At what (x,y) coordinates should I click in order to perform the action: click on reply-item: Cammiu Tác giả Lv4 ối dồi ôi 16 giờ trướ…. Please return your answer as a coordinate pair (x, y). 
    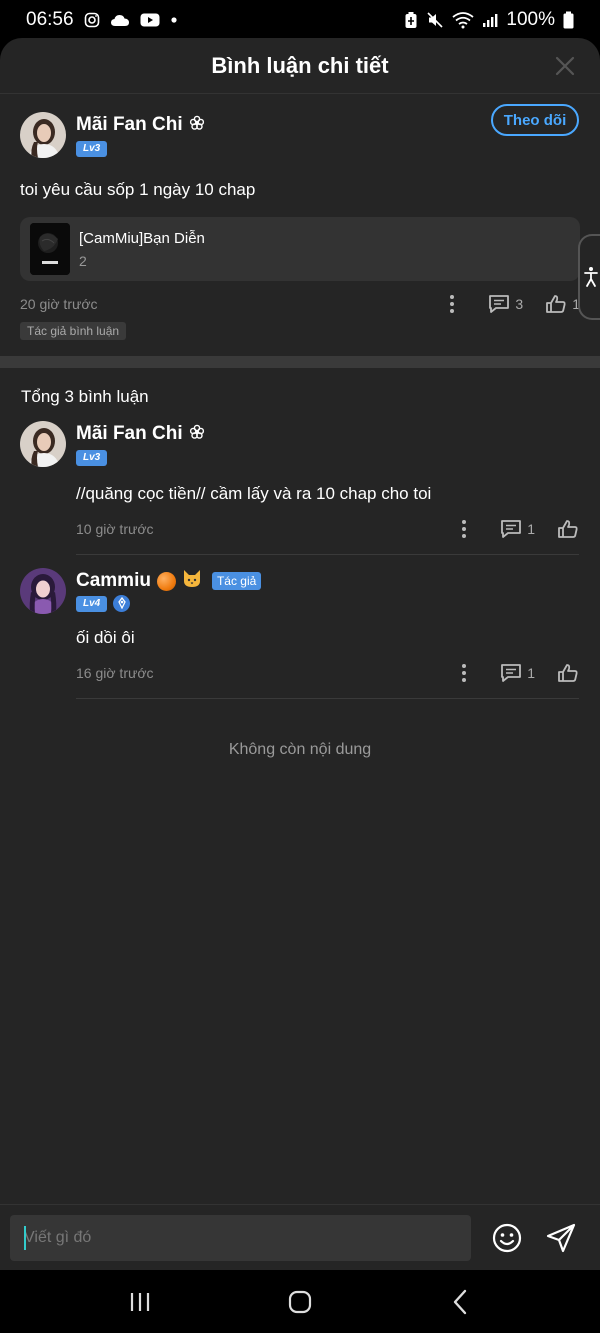
    Looking at the image, I should click on (300, 633).